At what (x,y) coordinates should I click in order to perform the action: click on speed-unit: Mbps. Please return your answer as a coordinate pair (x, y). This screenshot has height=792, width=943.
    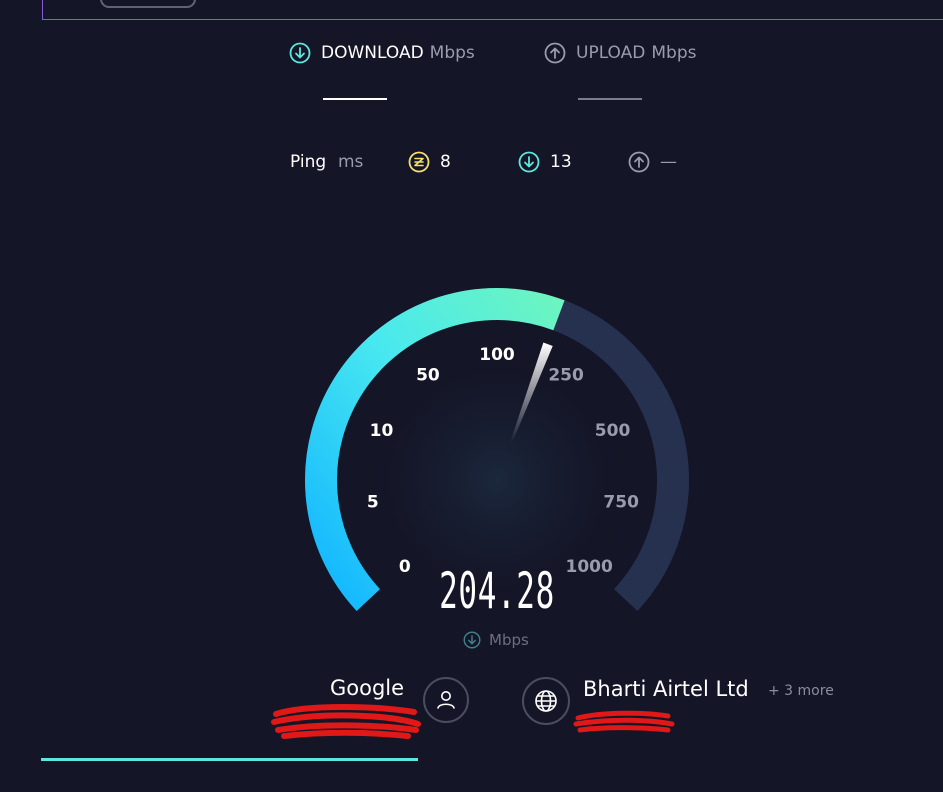
    Looking at the image, I should click on (496, 640).